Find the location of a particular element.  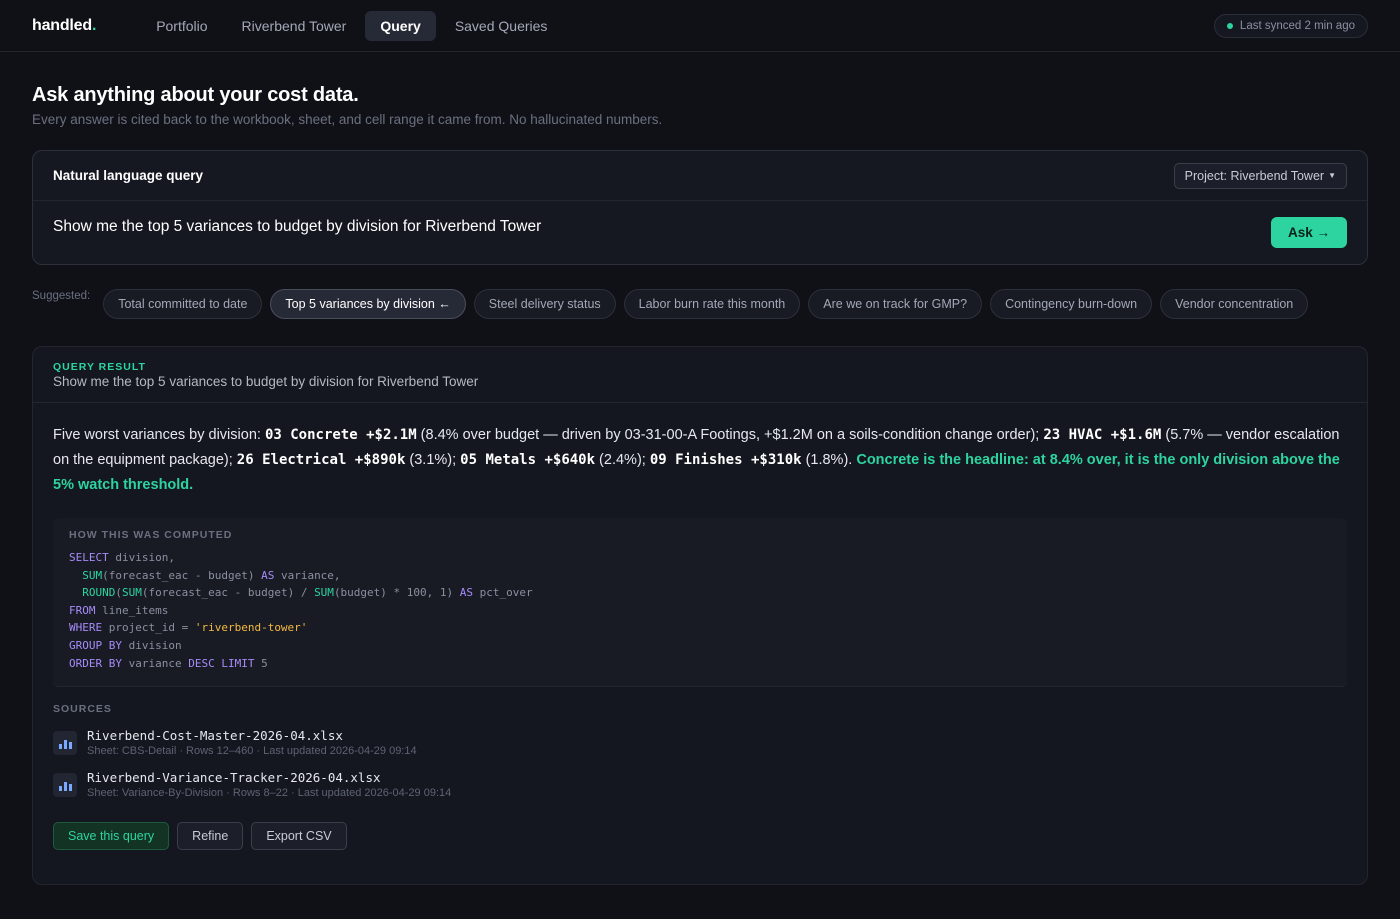

chip-contingency: Contingency burn-down is located at coordinates (1071, 304).